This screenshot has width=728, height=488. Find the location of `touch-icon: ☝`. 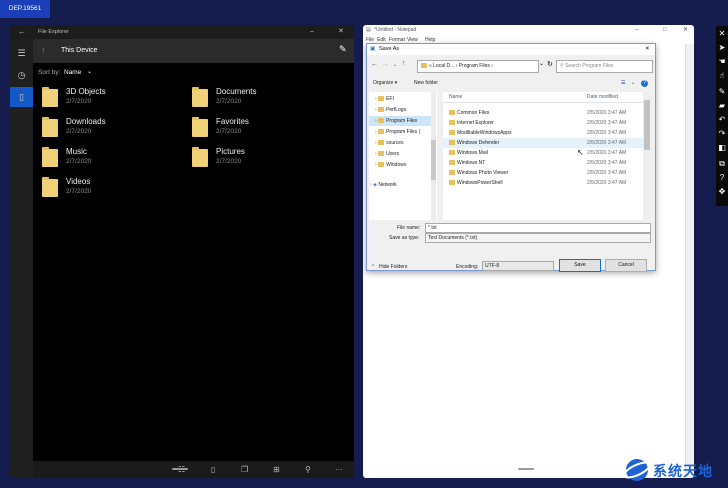

touch-icon: ☝ is located at coordinates (722, 76).